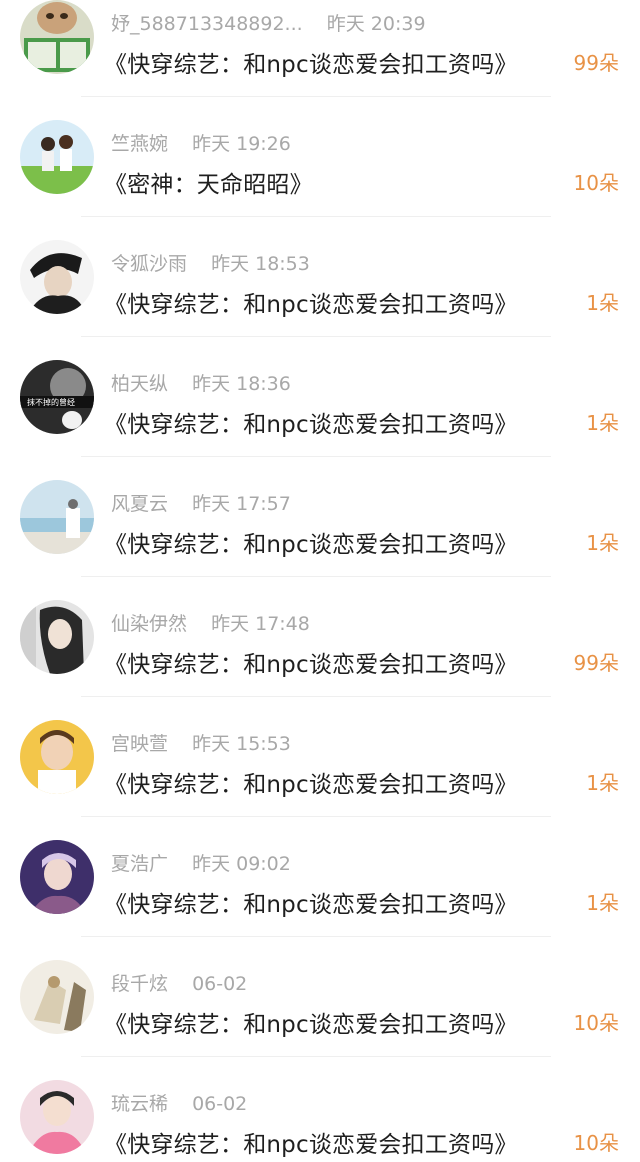 The image size is (640, 1162). Describe the element at coordinates (57, 157) in the screenshot. I see `couple-grass-avatar` at that location.